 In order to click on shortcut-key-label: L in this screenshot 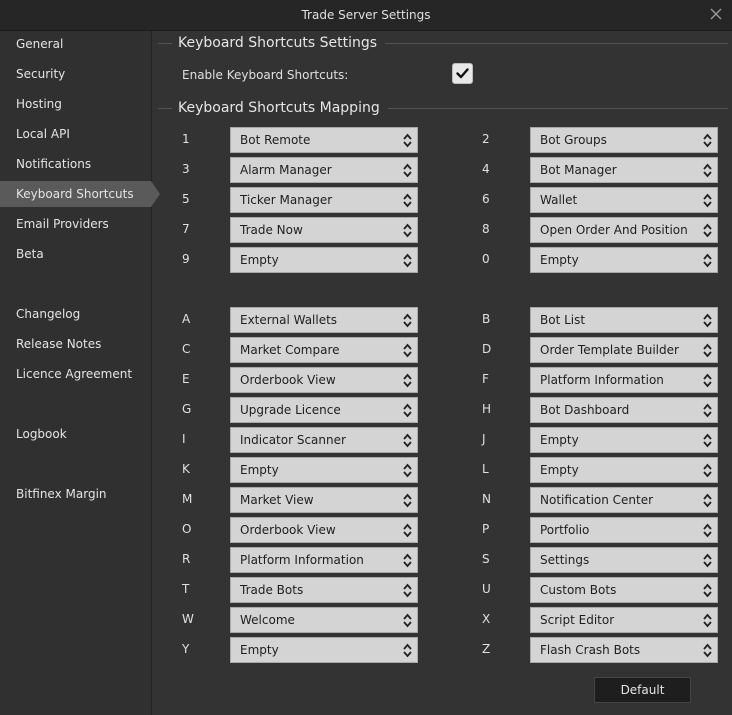, I will do `click(485, 469)`.